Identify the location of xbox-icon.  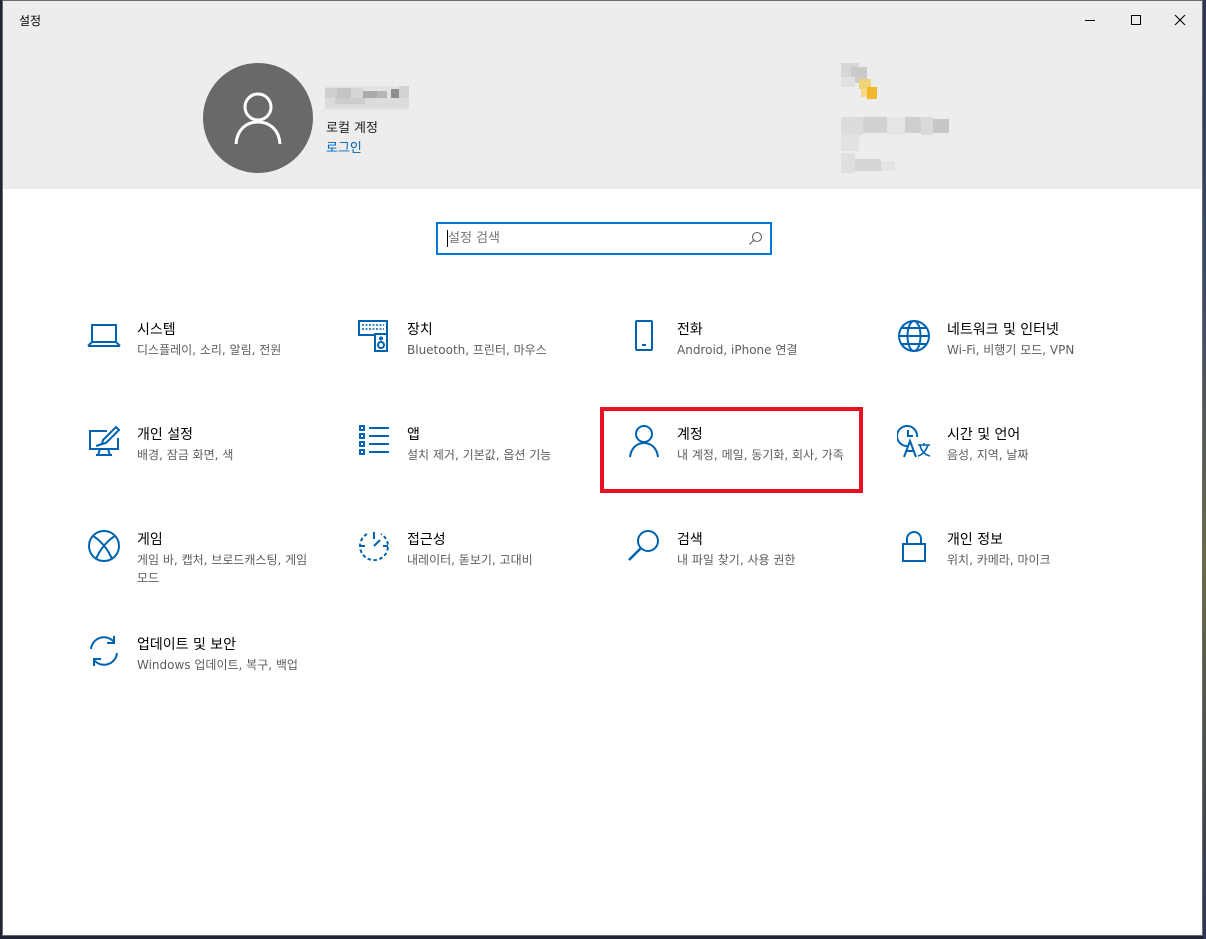
(104, 546).